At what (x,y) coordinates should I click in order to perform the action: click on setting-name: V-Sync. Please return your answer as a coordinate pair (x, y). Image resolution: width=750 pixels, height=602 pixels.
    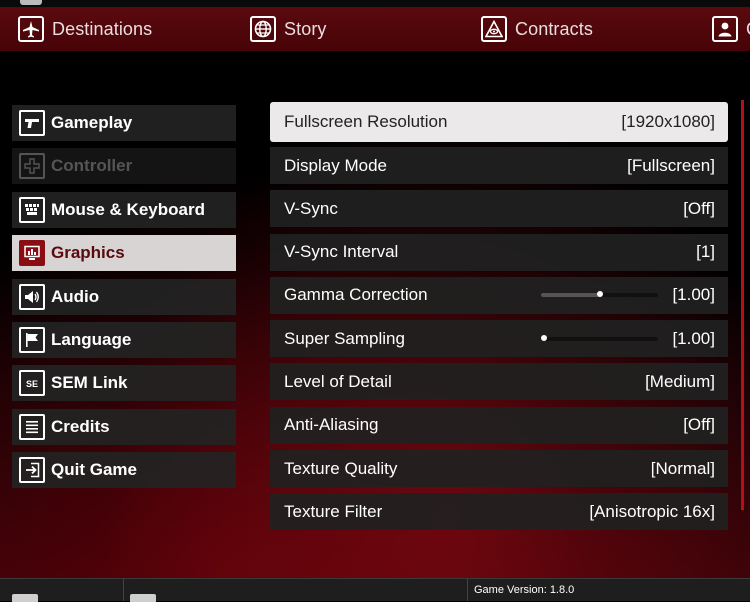
    Looking at the image, I should click on (311, 208).